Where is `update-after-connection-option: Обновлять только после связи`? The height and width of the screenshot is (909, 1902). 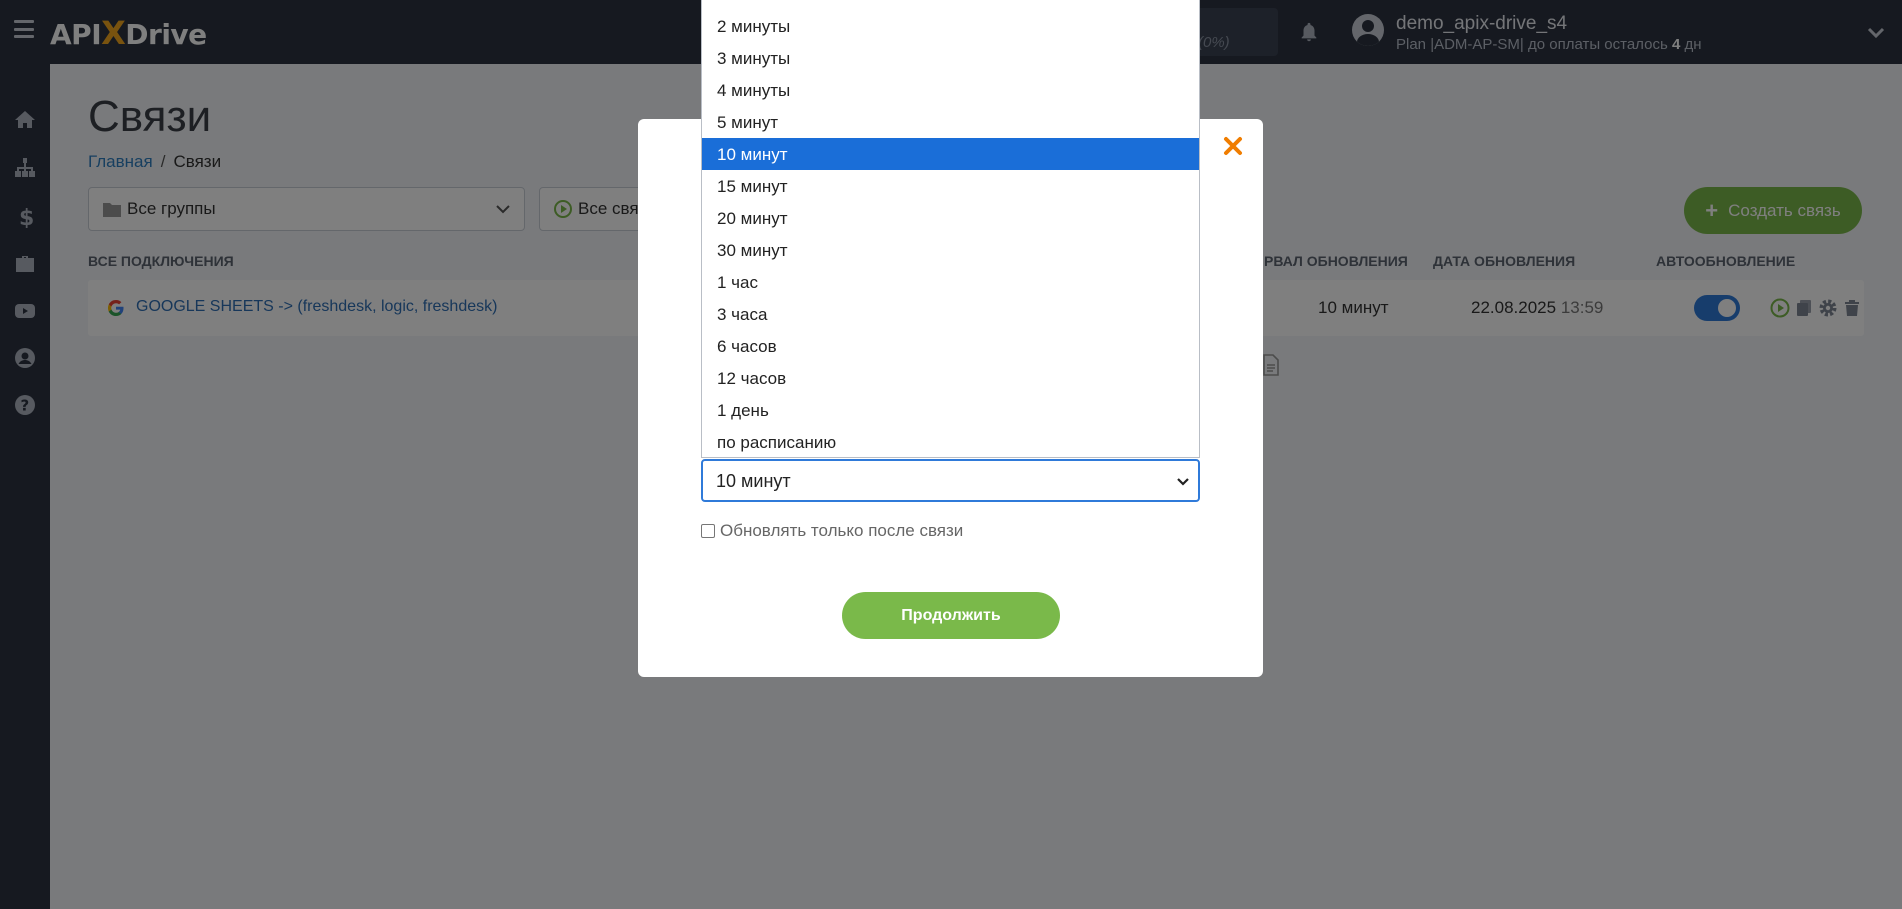 update-after-connection-option: Обновлять только после связи is located at coordinates (832, 531).